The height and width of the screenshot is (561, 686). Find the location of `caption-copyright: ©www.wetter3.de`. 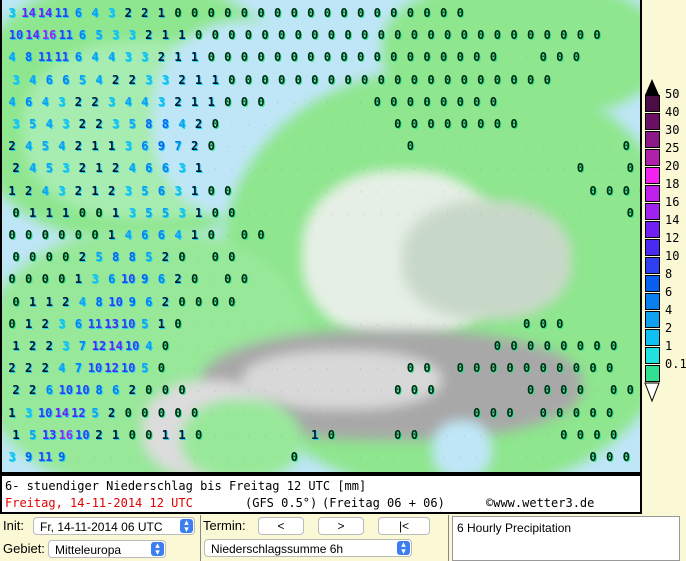

caption-copyright: ©www.wetter3.de is located at coordinates (540, 503).